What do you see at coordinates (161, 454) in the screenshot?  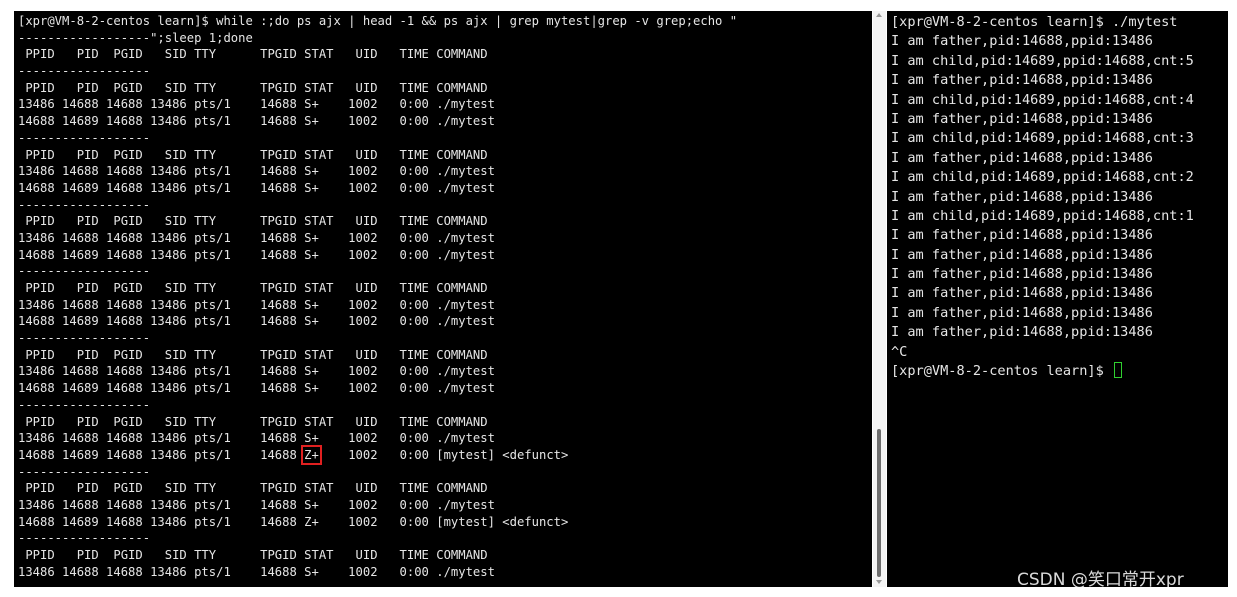 I see `line-text-before-stat: 14688 14689 14688 13486 pts/1 14688` at bounding box center [161, 454].